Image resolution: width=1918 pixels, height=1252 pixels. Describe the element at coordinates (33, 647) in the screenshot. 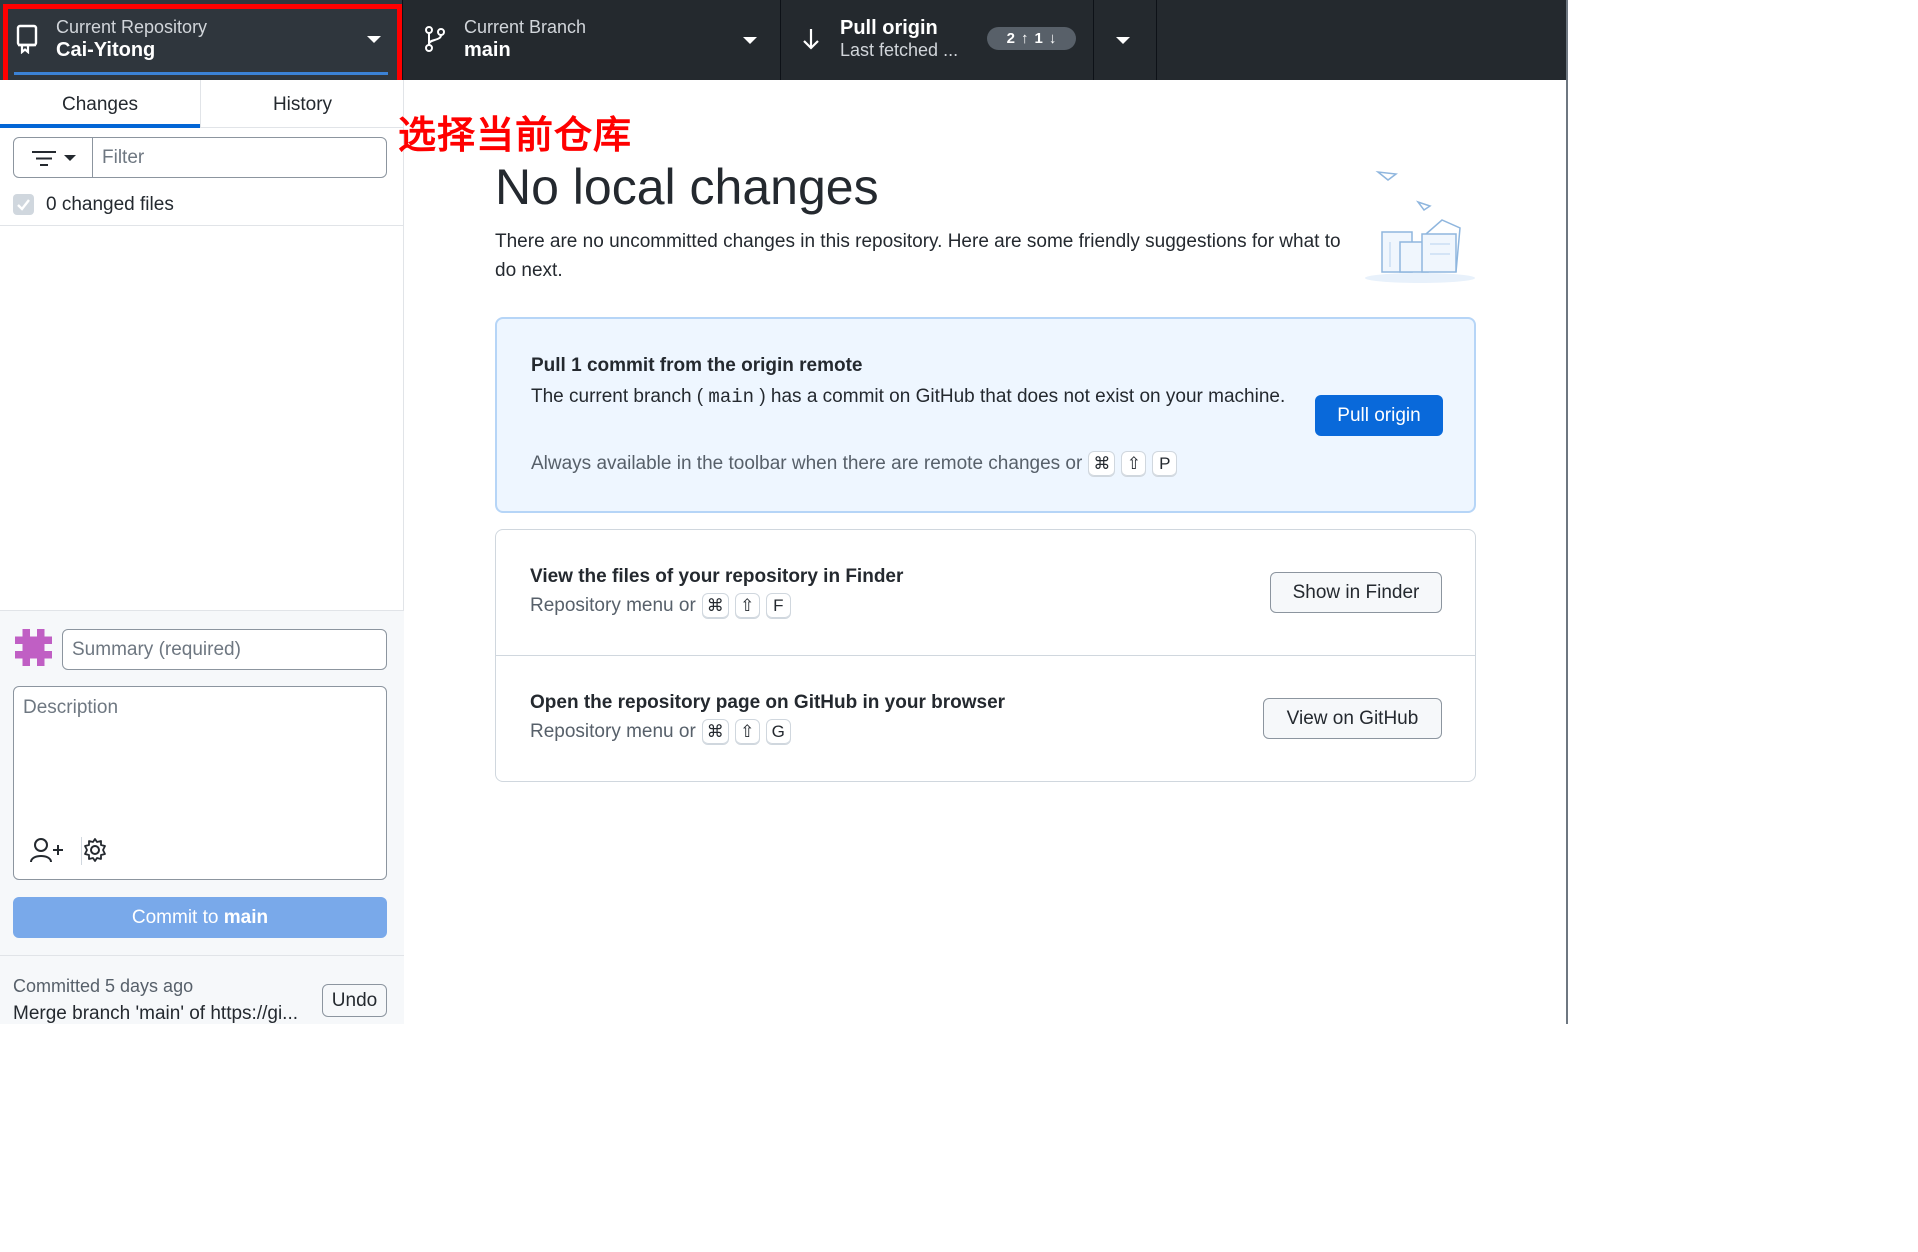

I see `avatar` at that location.